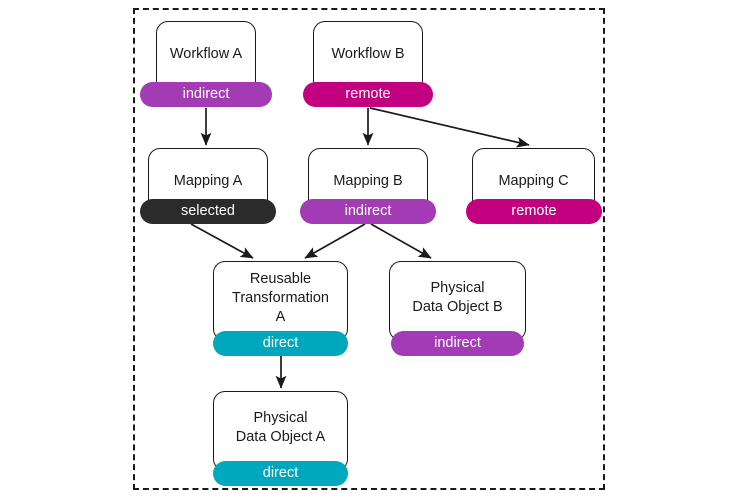  Describe the element at coordinates (206, 94) in the screenshot. I see `status-badge-workflow-a: indirect` at that location.